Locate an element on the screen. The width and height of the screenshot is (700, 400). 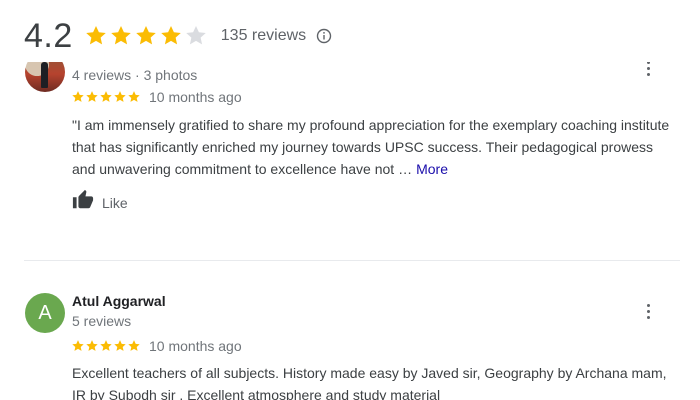
review-divider is located at coordinates (352, 260).